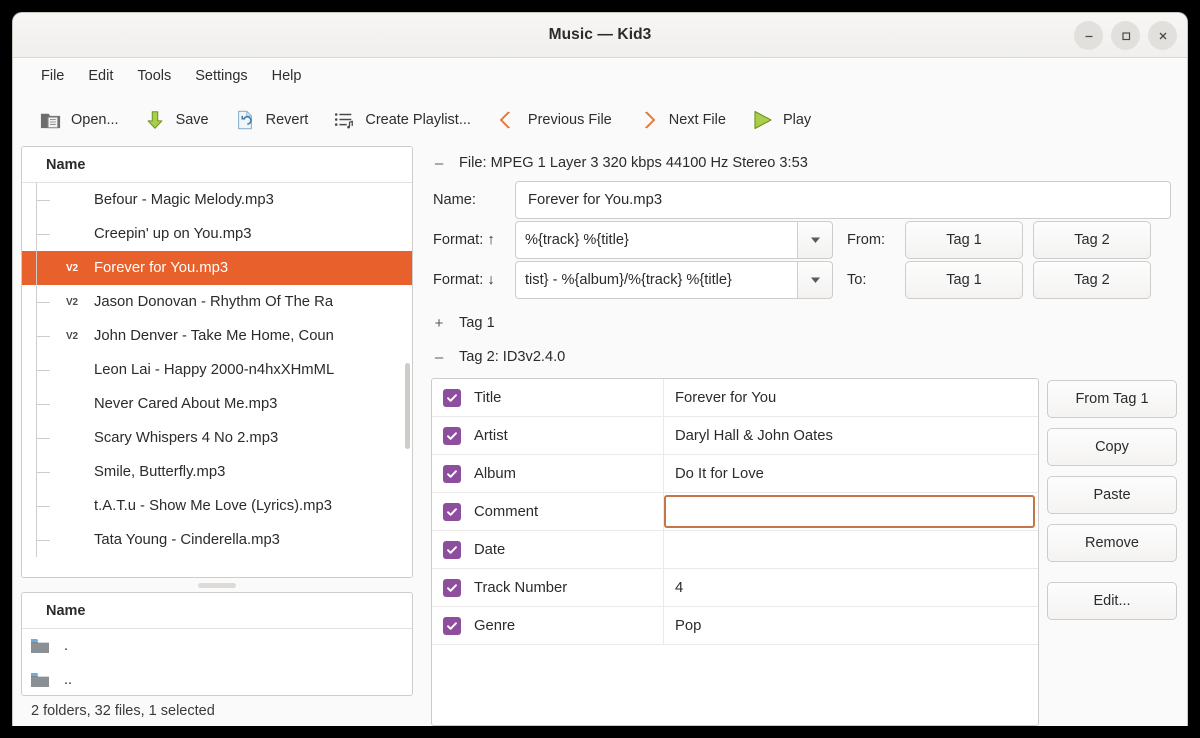 This screenshot has width=1200, height=738. Describe the element at coordinates (217, 370) in the screenshot. I see `file-list-item: Leon Lai - Happy 2000-n4hxXHmML` at that location.